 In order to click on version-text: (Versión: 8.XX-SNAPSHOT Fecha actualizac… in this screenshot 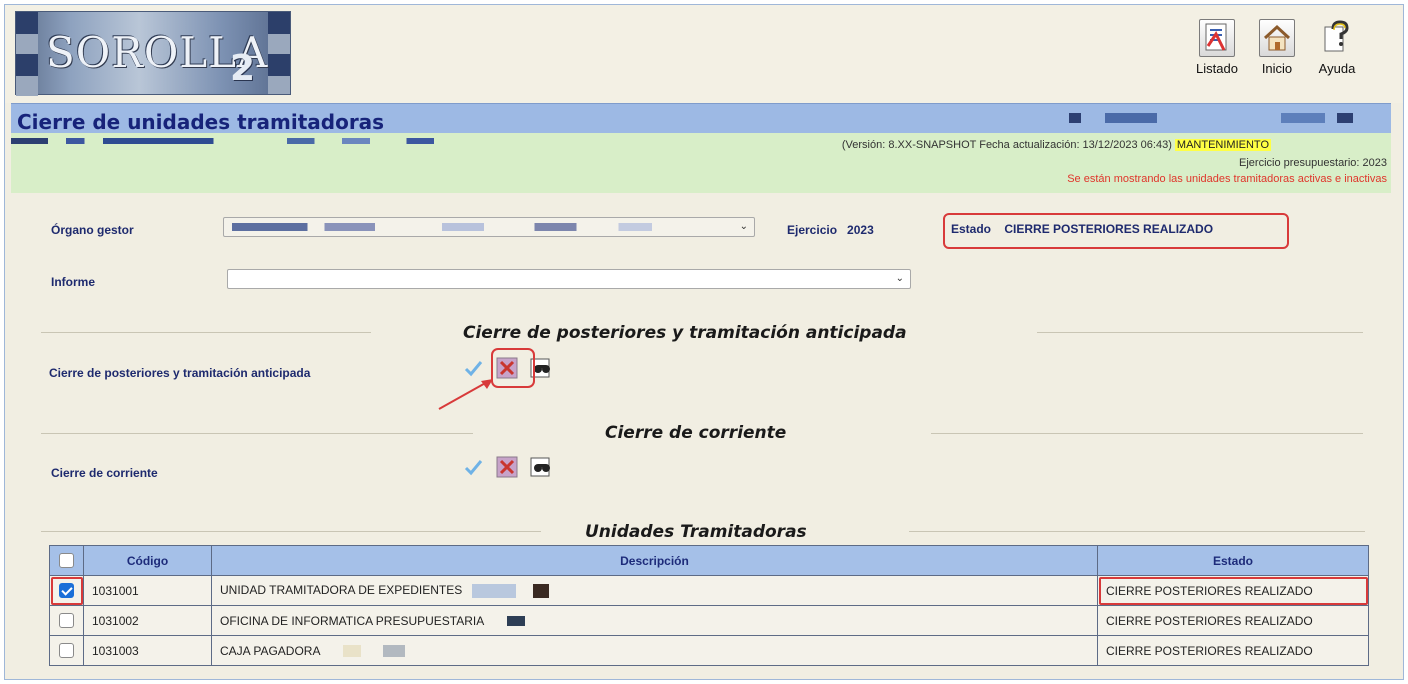, I will do `click(1006, 145)`.